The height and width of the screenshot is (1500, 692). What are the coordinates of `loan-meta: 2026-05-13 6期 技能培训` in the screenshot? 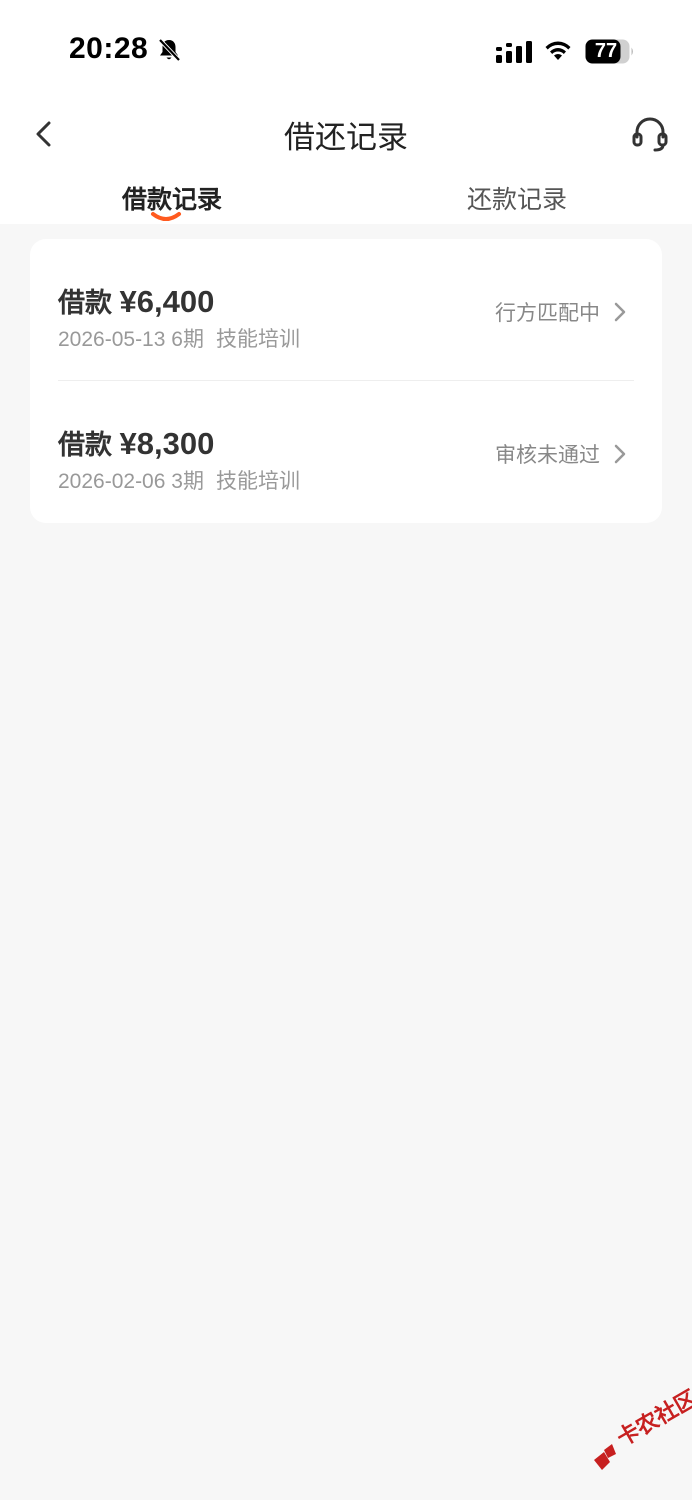 It's located at (179, 338).